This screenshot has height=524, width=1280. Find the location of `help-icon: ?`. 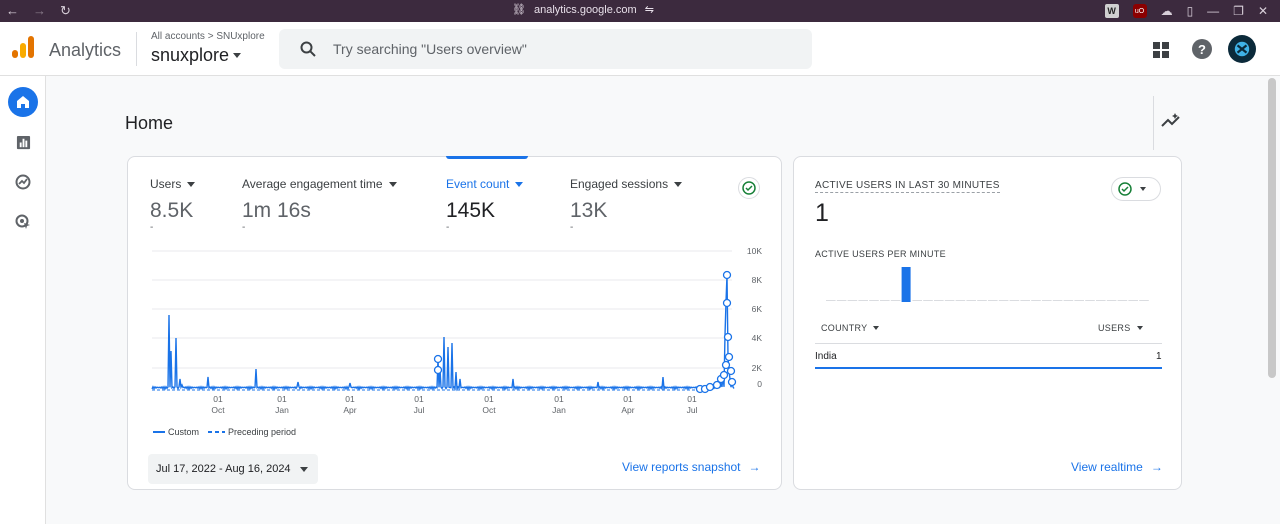

help-icon: ? is located at coordinates (1202, 49).